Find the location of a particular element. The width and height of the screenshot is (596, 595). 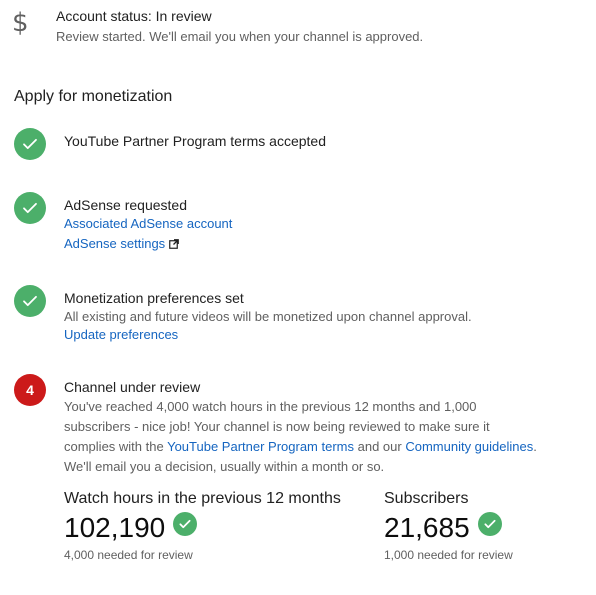

step-terms-accepted: YouTube Partner Program terms accepted is located at coordinates (298, 146).